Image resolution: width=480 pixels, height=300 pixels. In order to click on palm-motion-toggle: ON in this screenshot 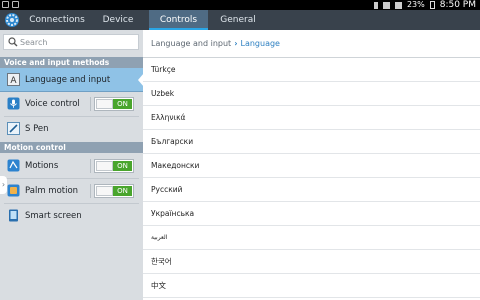, I will do `click(114, 191)`.